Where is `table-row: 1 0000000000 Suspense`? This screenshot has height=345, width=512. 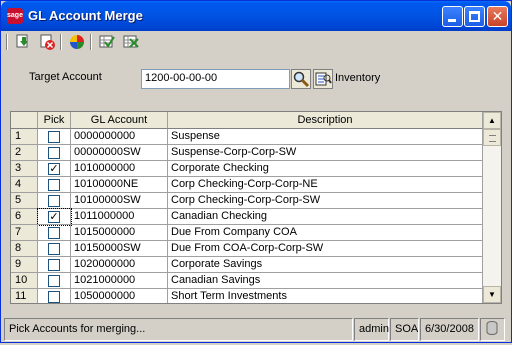
table-row: 1 0000000000 Suspense is located at coordinates (247, 137).